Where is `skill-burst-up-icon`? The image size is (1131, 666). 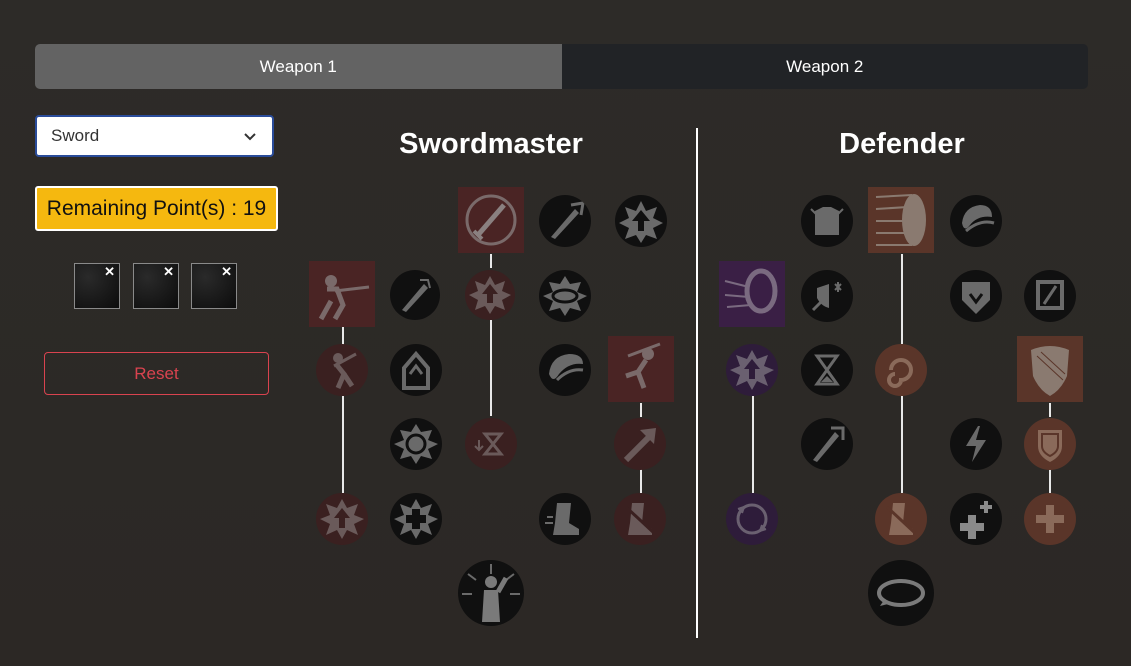 skill-burst-up-icon is located at coordinates (641, 221).